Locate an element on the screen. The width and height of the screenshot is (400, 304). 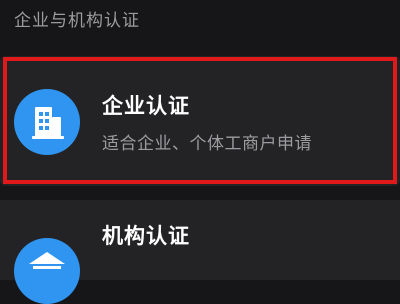
enterprise-title: 企业认证 is located at coordinates (146, 106).